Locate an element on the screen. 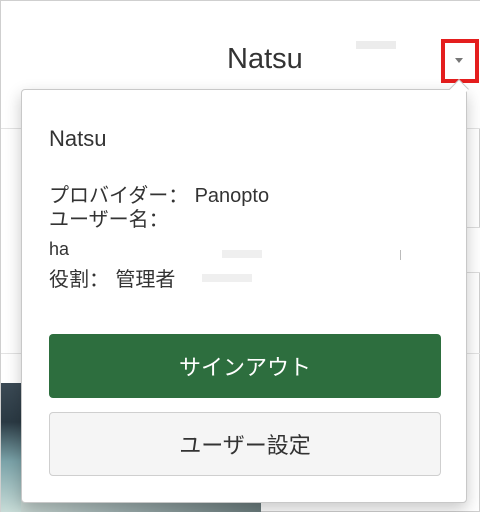 The image size is (480, 512). username-row: ユーザー名： is located at coordinates (109, 219).